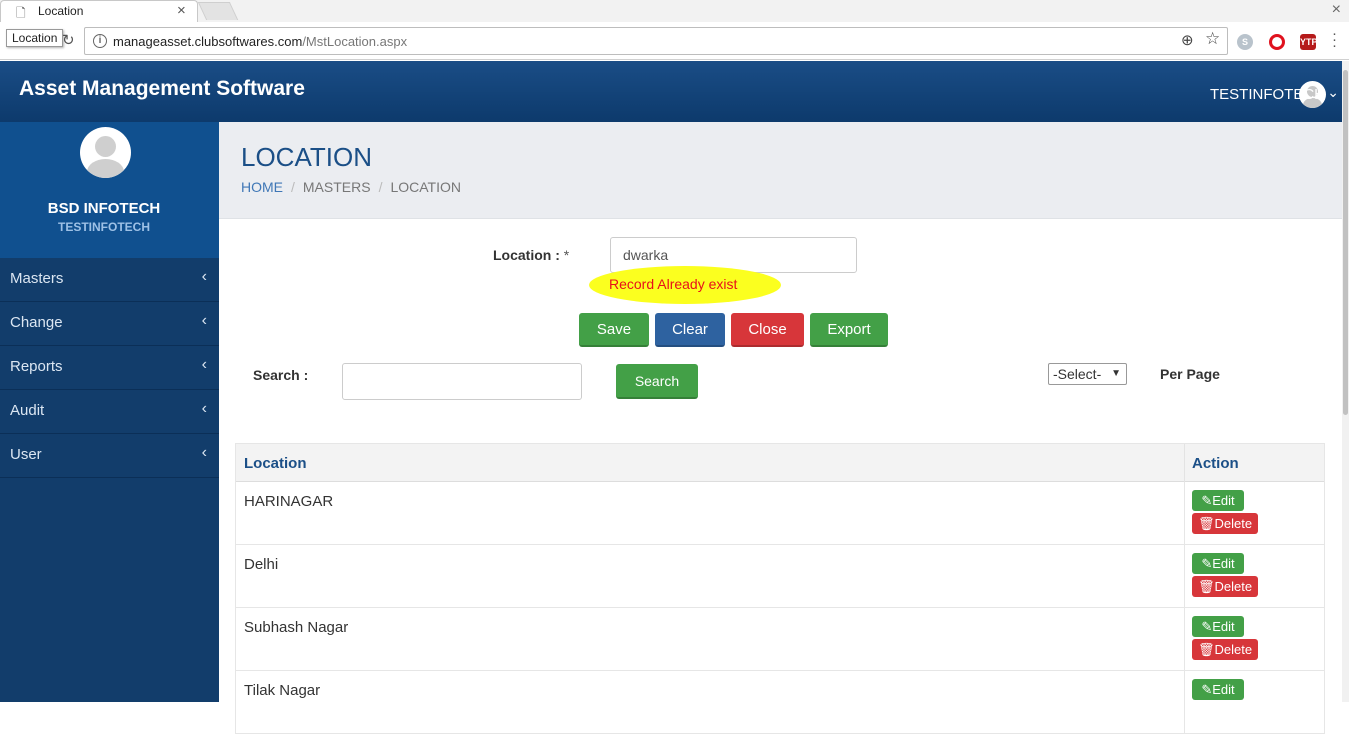 The image size is (1349, 734). Describe the element at coordinates (355, 41) in the screenshot. I see `url-path: /MstLocation.aspx` at that location.